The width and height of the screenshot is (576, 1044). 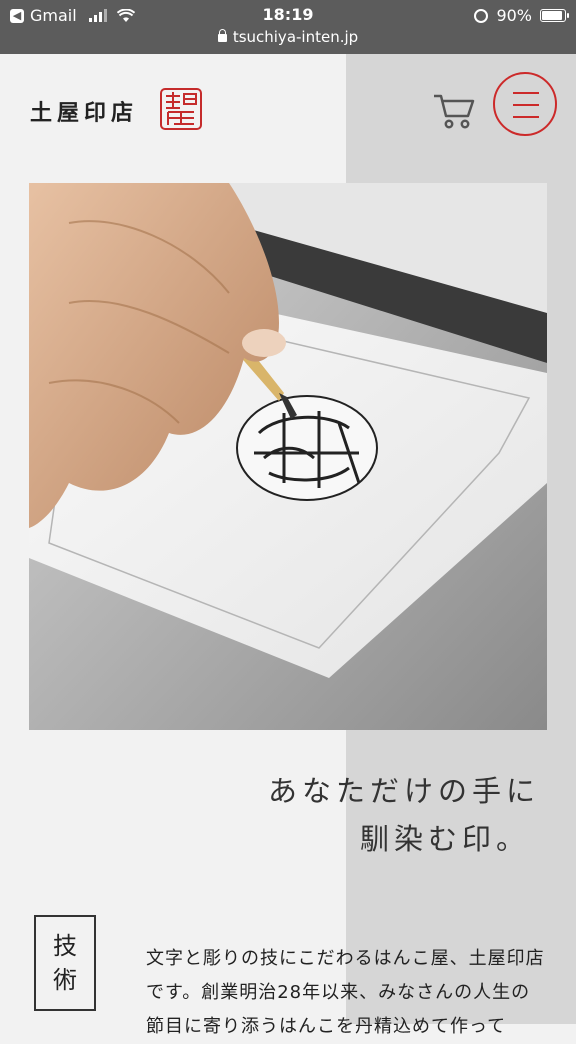 What do you see at coordinates (65, 946) in the screenshot?
I see `section-label-line: 技` at bounding box center [65, 946].